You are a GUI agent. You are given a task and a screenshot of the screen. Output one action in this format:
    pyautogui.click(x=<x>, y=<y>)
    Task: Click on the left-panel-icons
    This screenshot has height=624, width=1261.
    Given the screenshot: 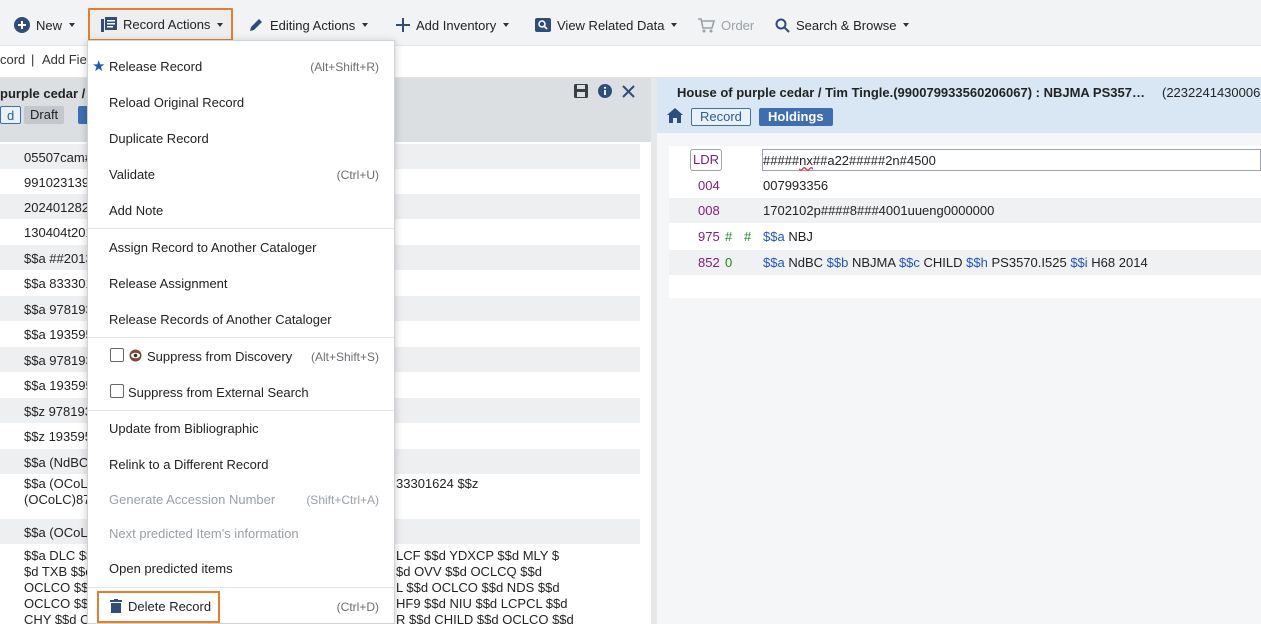 What is the action you would take?
    pyautogui.click(x=604, y=92)
    